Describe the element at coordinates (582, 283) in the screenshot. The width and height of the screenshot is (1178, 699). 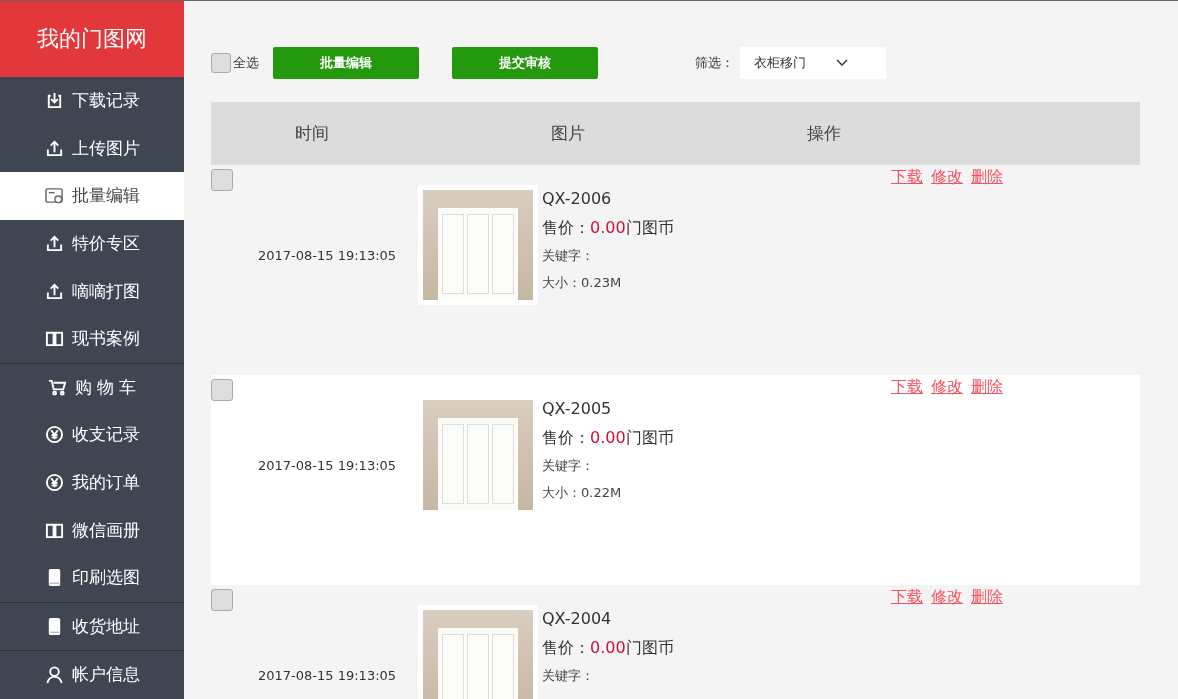
I see `file-size: 大小：0.23M` at that location.